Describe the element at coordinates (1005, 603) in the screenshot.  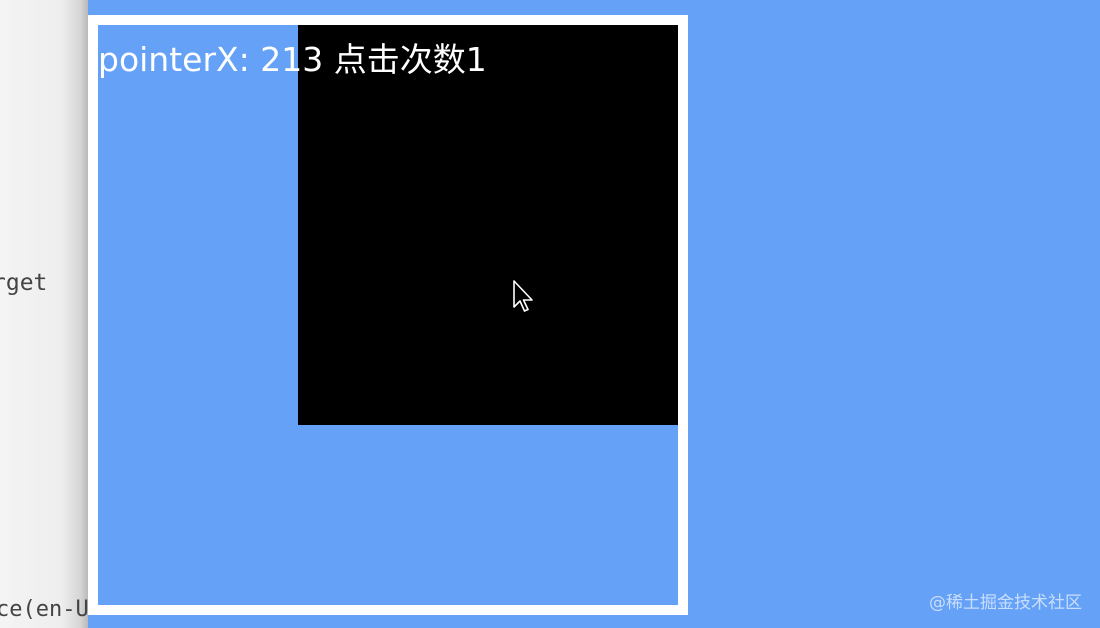
I see `watermark: @稀土掘金技术社区` at that location.